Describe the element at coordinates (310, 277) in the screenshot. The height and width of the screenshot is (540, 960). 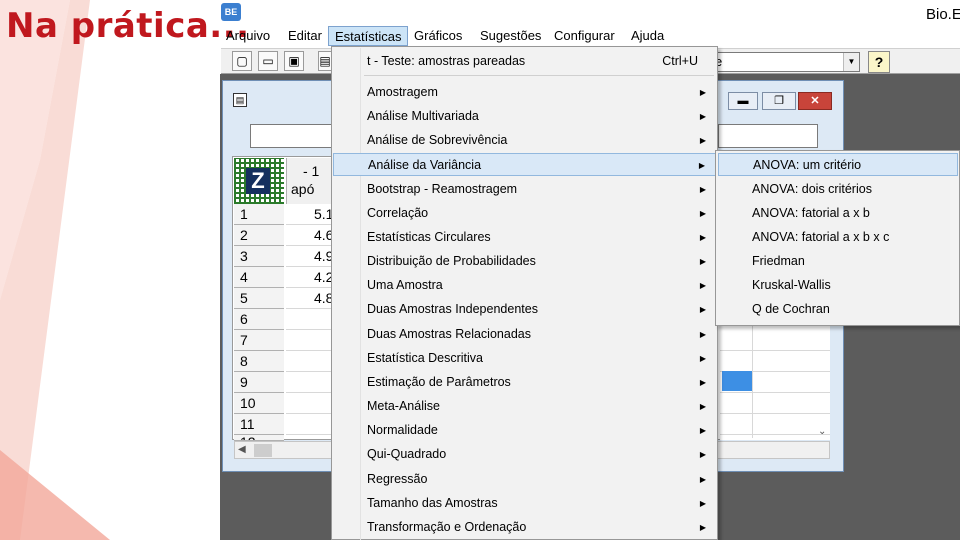
I see `grid-cell: 4.2` at that location.